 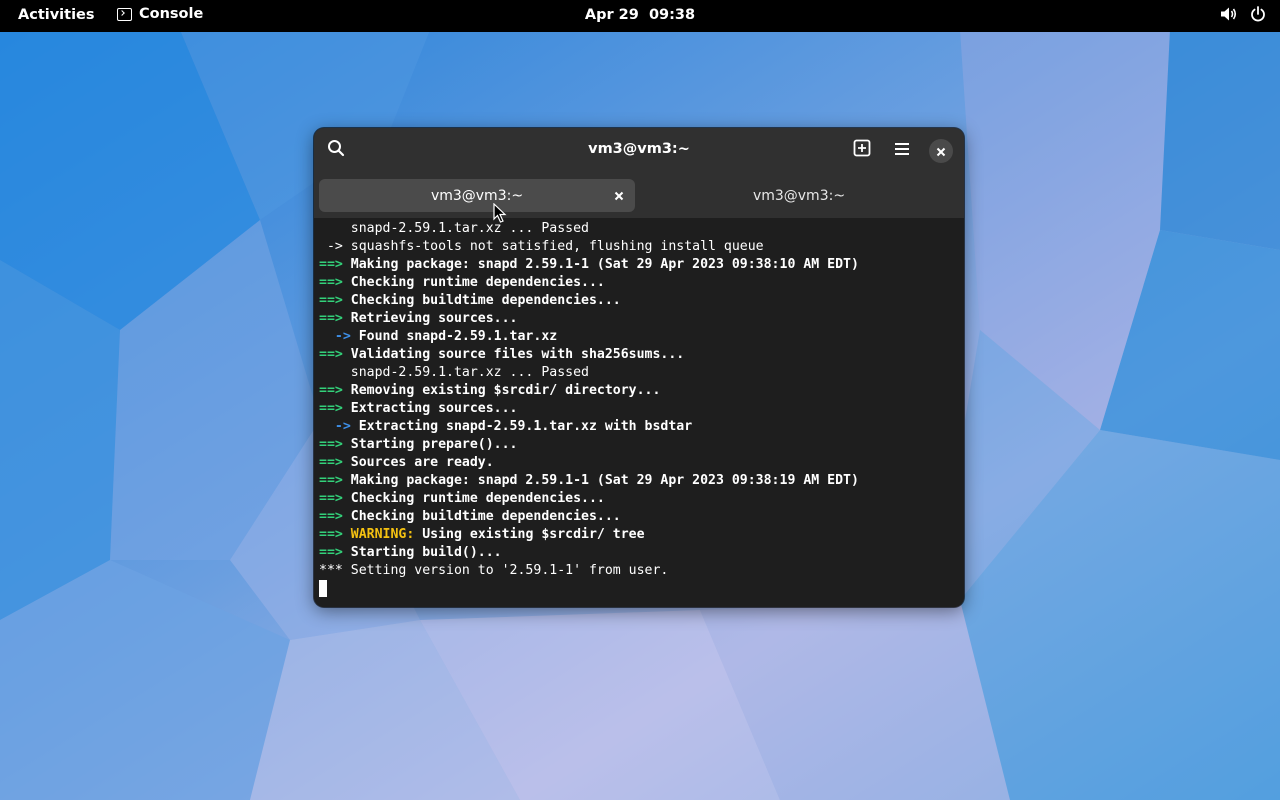 I want to click on main-menu-button, so click(x=902, y=150).